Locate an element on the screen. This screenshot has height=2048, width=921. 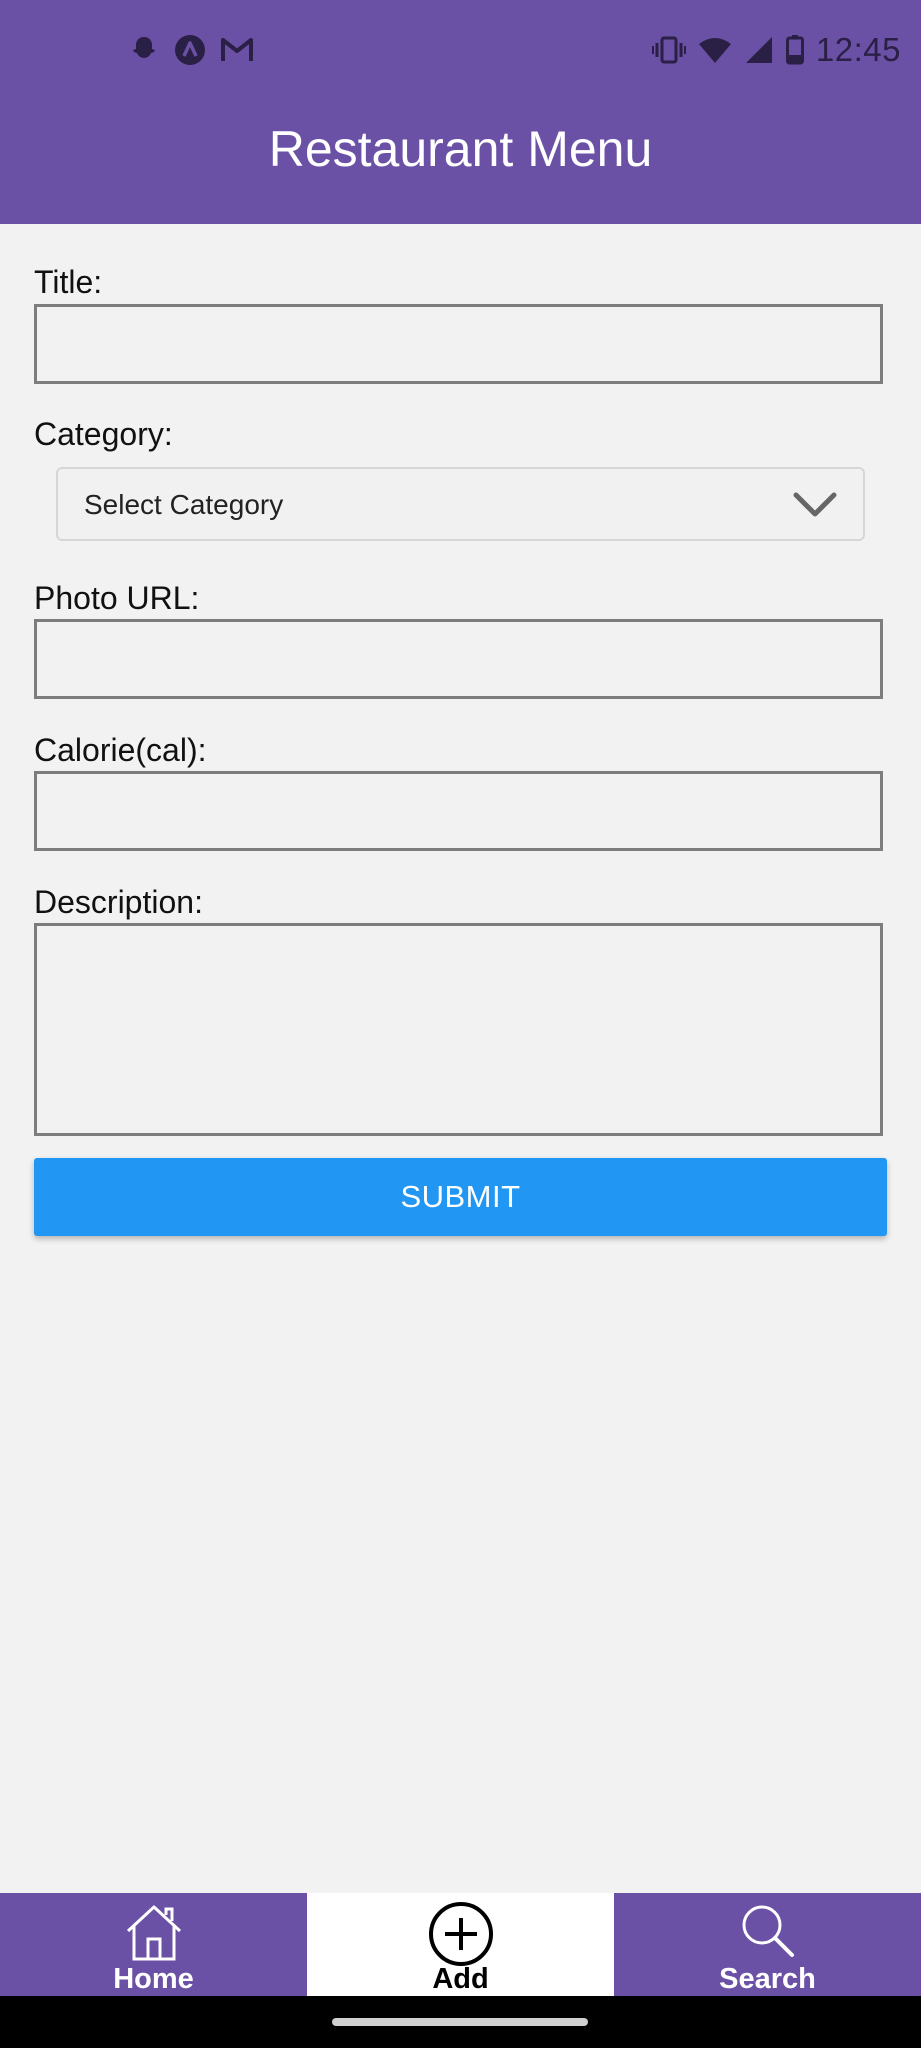
add-circle-icon is located at coordinates (460, 1934).